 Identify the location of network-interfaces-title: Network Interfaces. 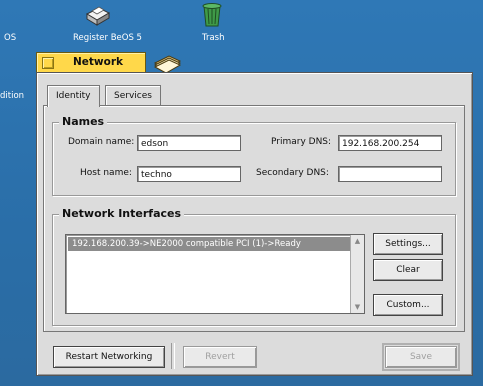
(122, 213).